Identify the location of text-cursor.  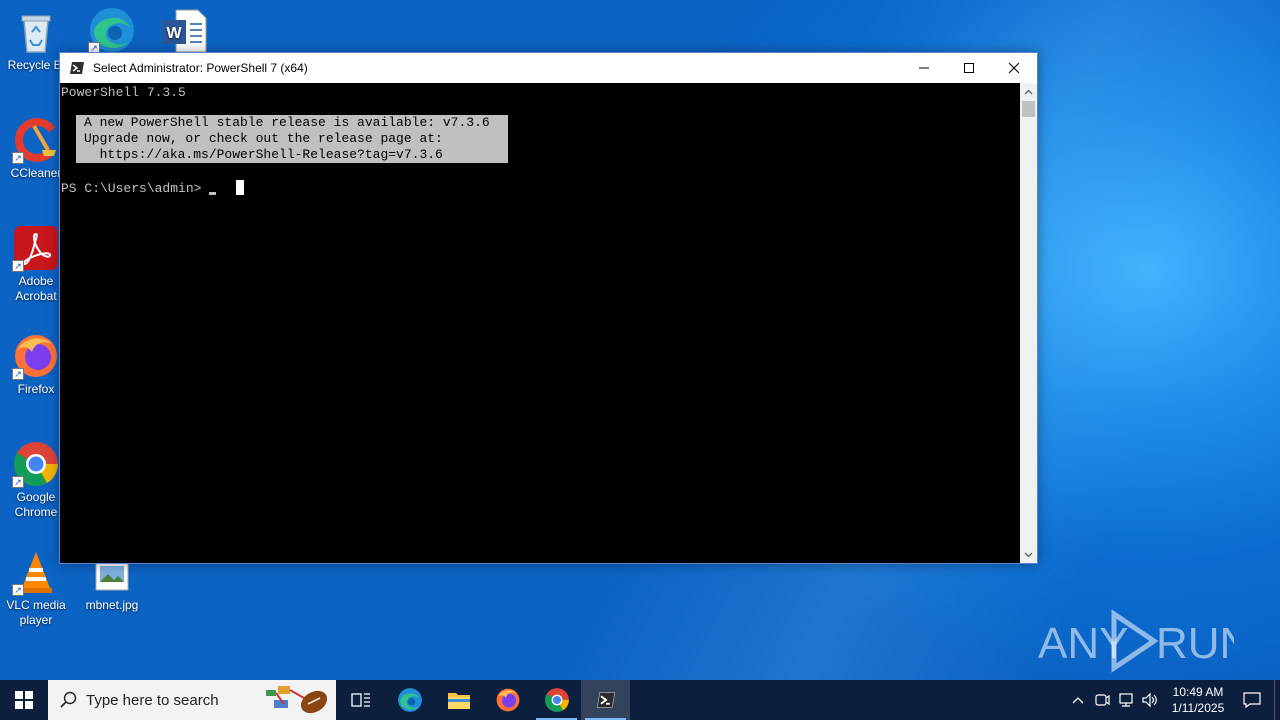
(213, 193).